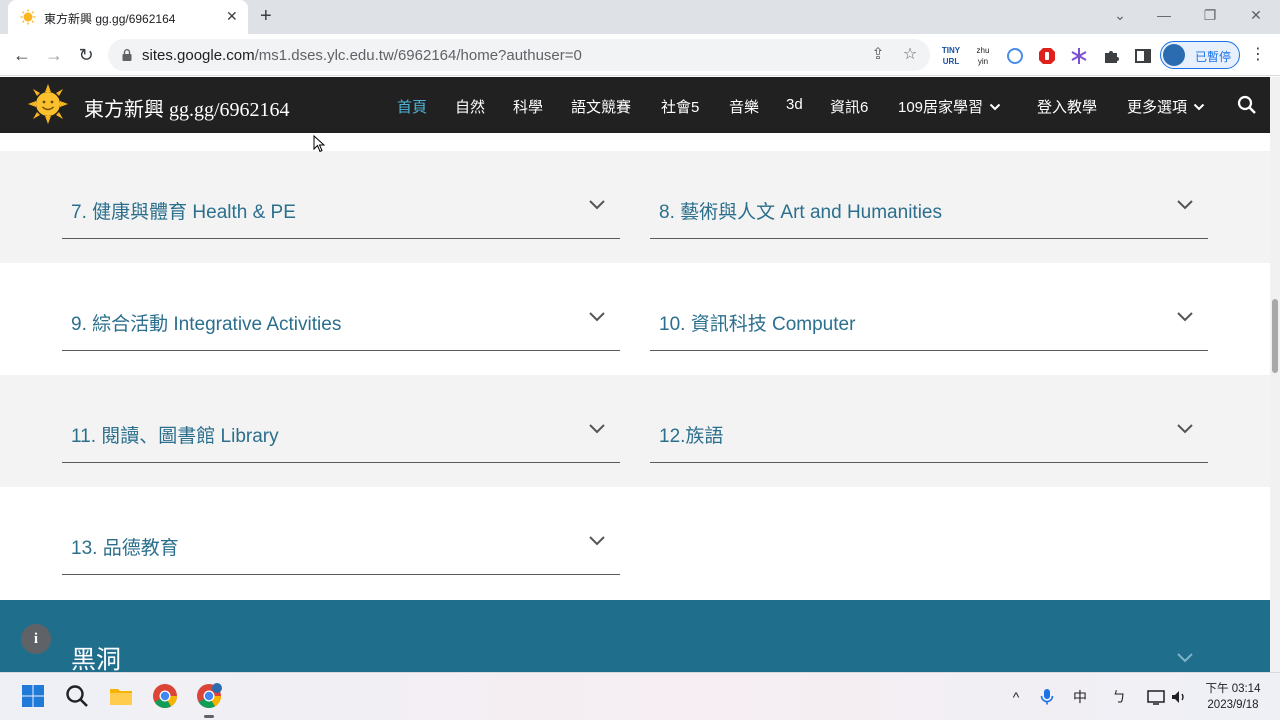 The image size is (1280, 720). What do you see at coordinates (341, 195) in the screenshot?
I see `accordion-health-pe: 7. 健康與體育 Health & PE` at bounding box center [341, 195].